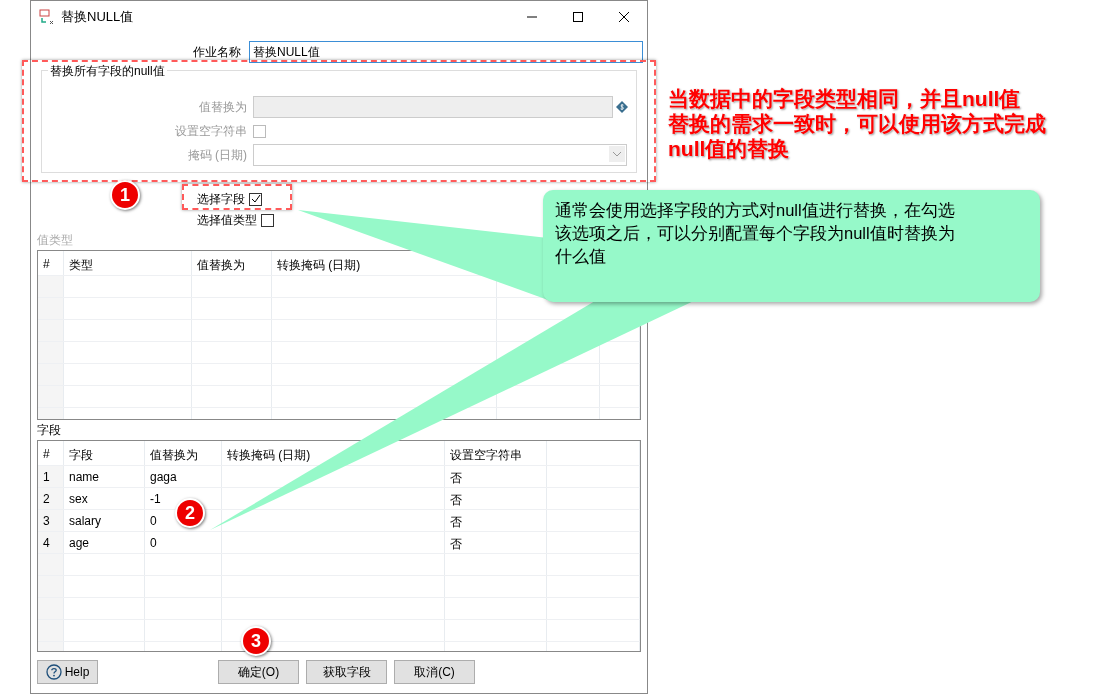 Image resolution: width=1108 pixels, height=696 pixels. Describe the element at coordinates (183, 476) in the screenshot. I see `table-cell: gaga` at that location.